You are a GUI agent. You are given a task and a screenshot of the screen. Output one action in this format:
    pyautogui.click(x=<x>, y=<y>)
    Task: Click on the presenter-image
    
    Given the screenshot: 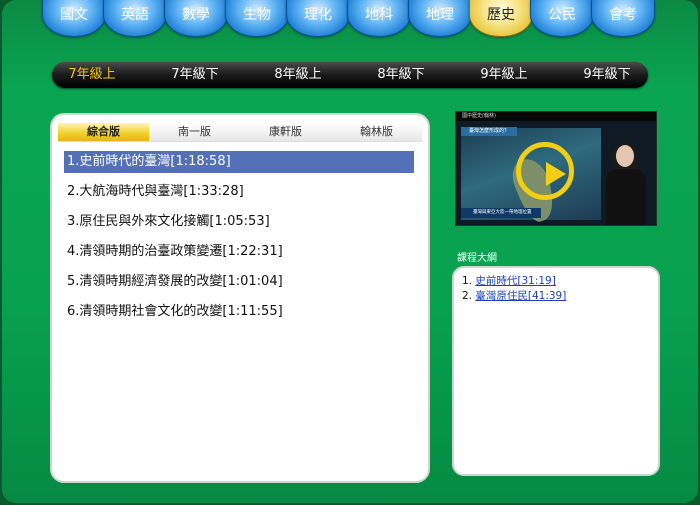 What is the action you would take?
    pyautogui.click(x=627, y=181)
    